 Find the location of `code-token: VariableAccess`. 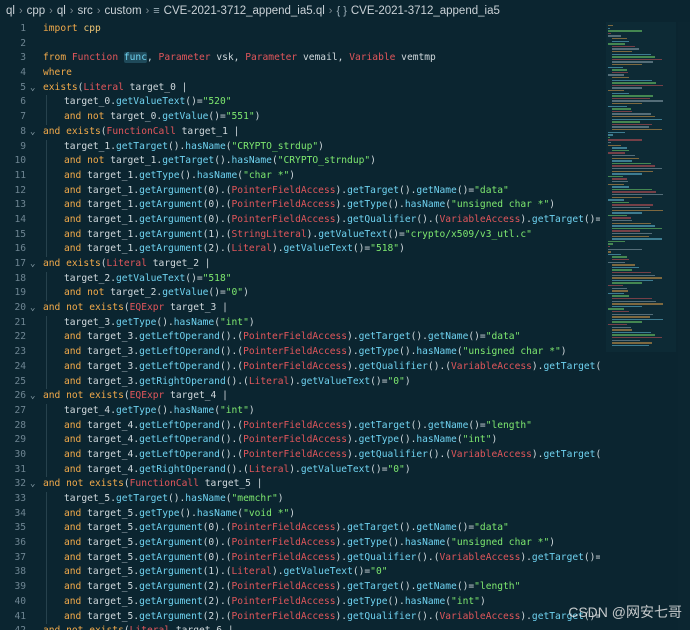

code-token: VariableAccess is located at coordinates (491, 366).